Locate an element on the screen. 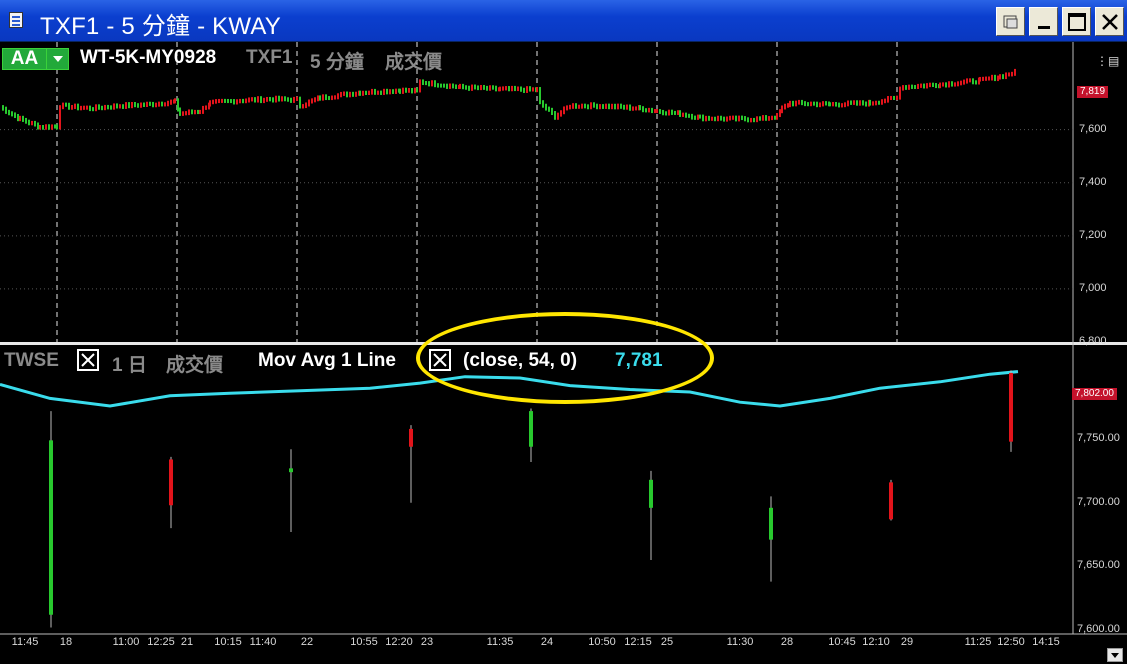 Image resolution: width=1127 pixels, height=664 pixels. x-tick: 12:10 is located at coordinates (876, 642).